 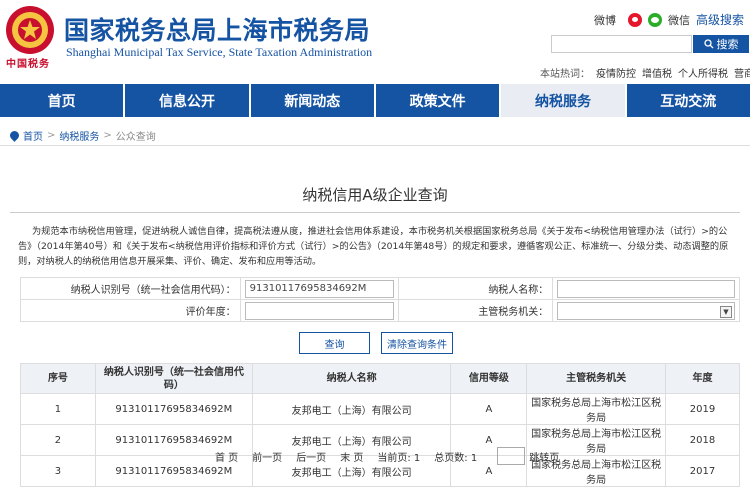 What do you see at coordinates (334, 343) in the screenshot?
I see `query-button: 查询` at bounding box center [334, 343].